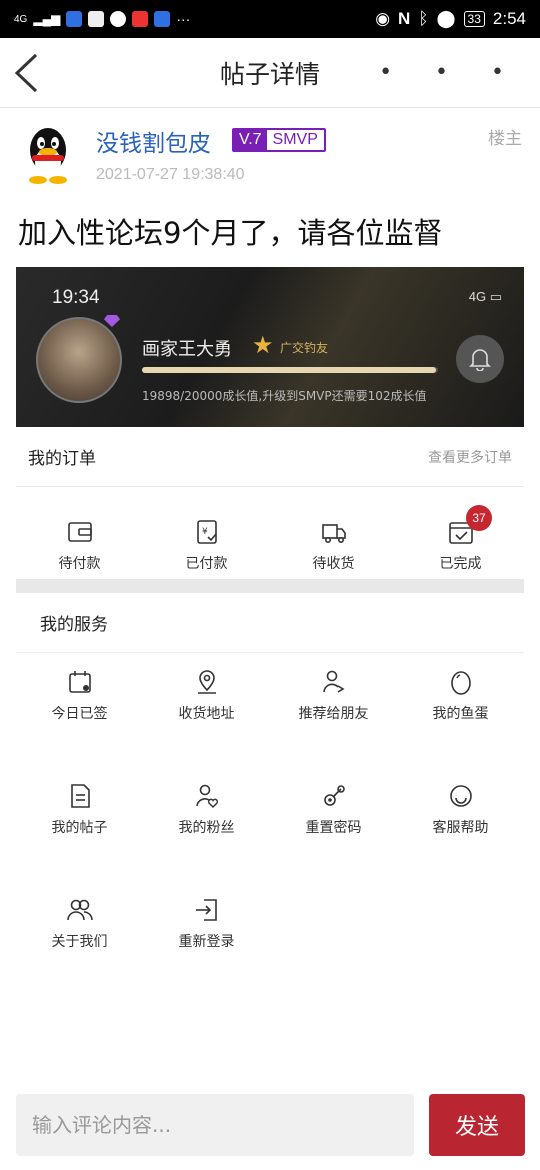 This screenshot has height=1170, width=540. Describe the element at coordinates (270, 623) in the screenshot. I see `services-header: 我的服务` at that location.